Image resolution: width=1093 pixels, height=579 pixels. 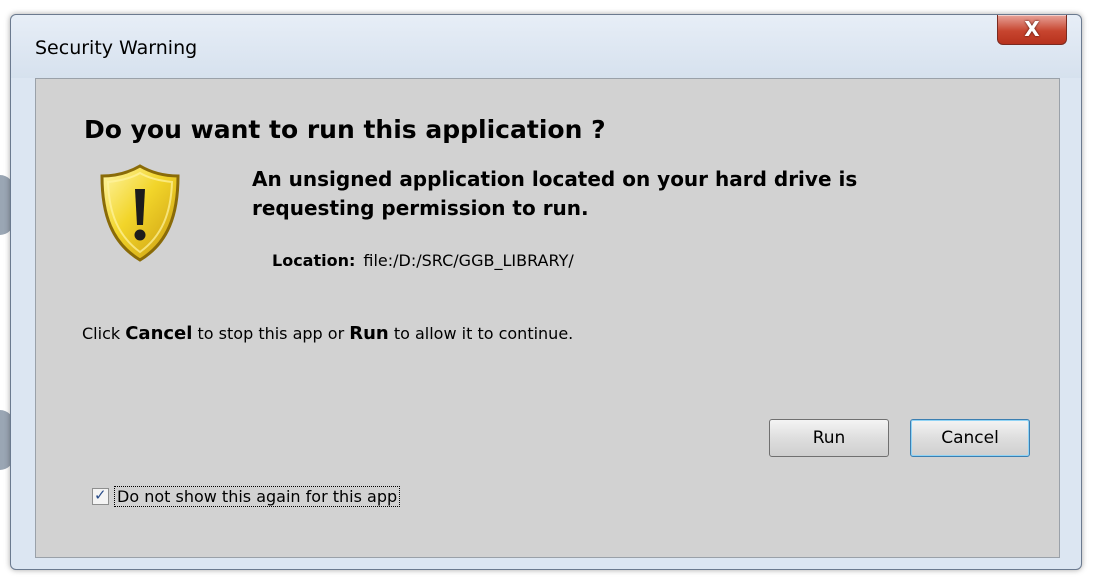 What do you see at coordinates (468, 260) in the screenshot?
I see `location-value: file:/D:/SRC/GGB_LIBRARY/` at bounding box center [468, 260].